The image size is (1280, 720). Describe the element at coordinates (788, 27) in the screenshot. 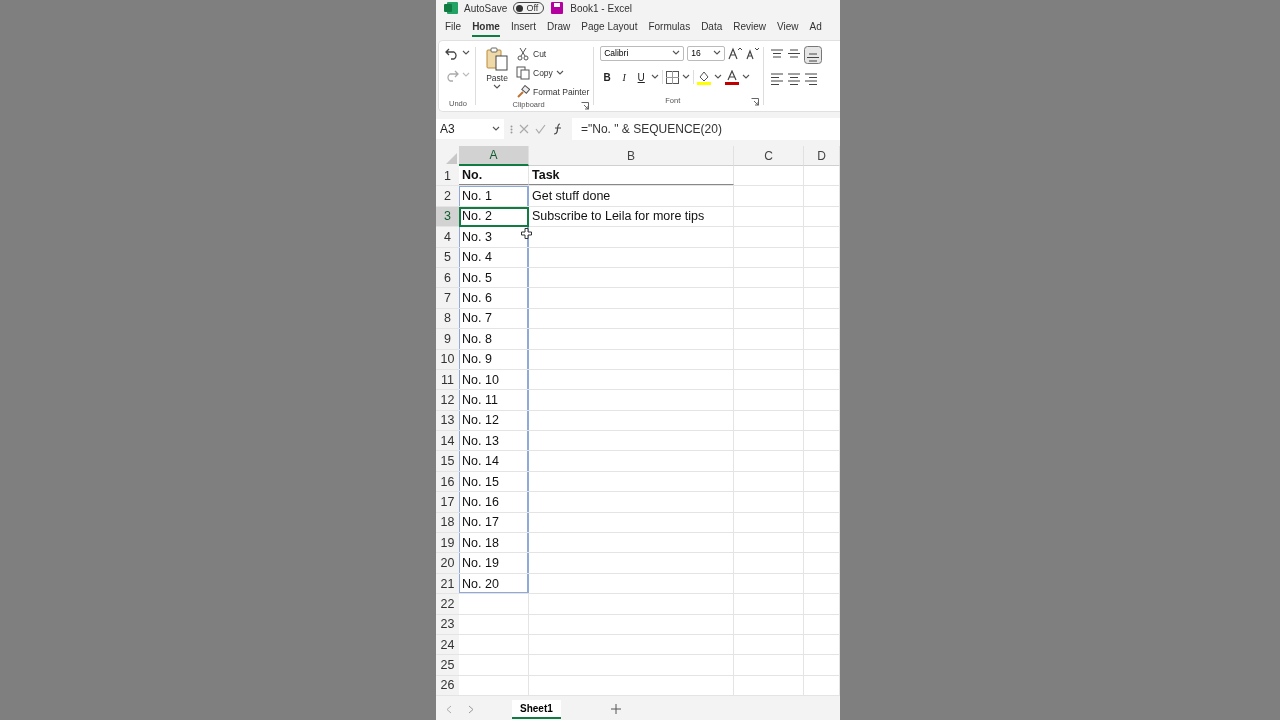

I see `ribbon-tab: View` at that location.